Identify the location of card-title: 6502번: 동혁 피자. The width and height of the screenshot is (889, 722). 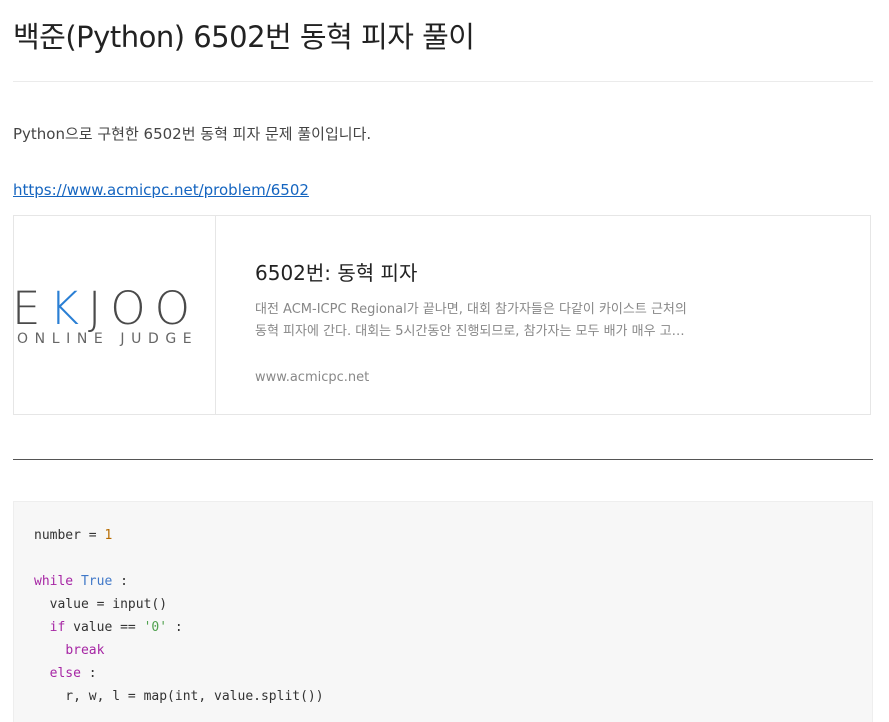
(336, 271).